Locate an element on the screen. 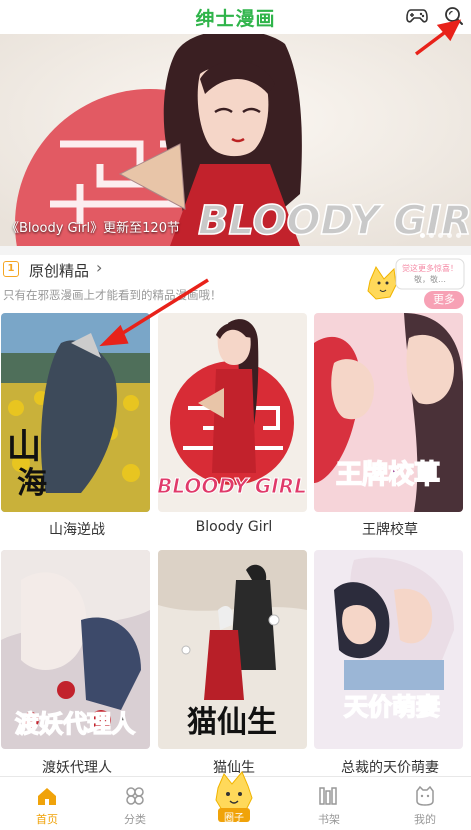 Image resolution: width=471 pixels, height=830 pixels. comic-card: 猫仙生 猫仙生 is located at coordinates (234, 663).